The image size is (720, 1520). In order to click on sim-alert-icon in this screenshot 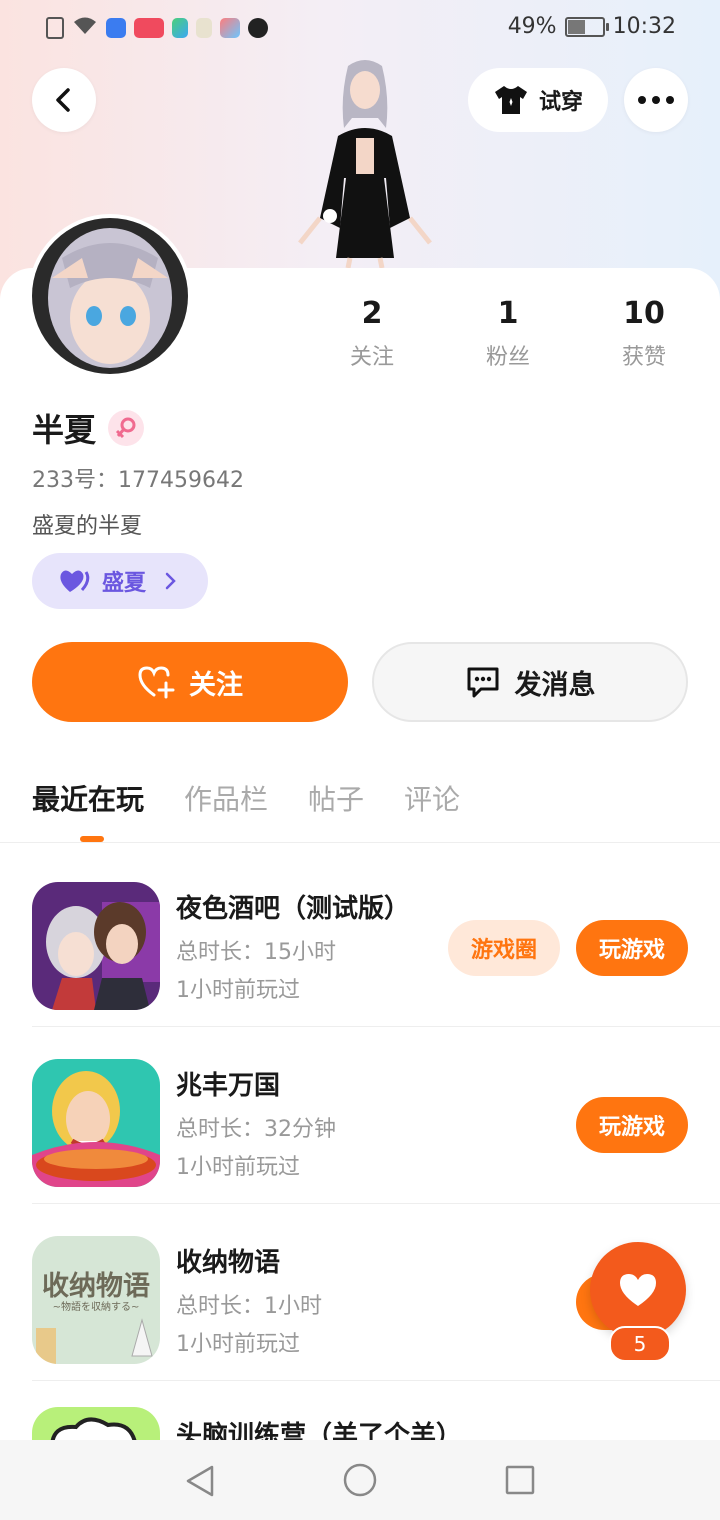, I will do `click(55, 28)`.